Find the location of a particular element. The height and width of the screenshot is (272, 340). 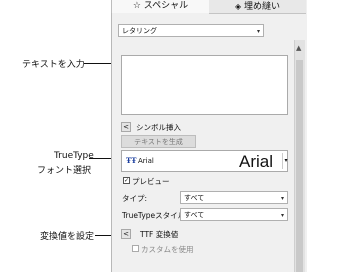

callout-enter-text: テキストを入力 is located at coordinates (53, 65).